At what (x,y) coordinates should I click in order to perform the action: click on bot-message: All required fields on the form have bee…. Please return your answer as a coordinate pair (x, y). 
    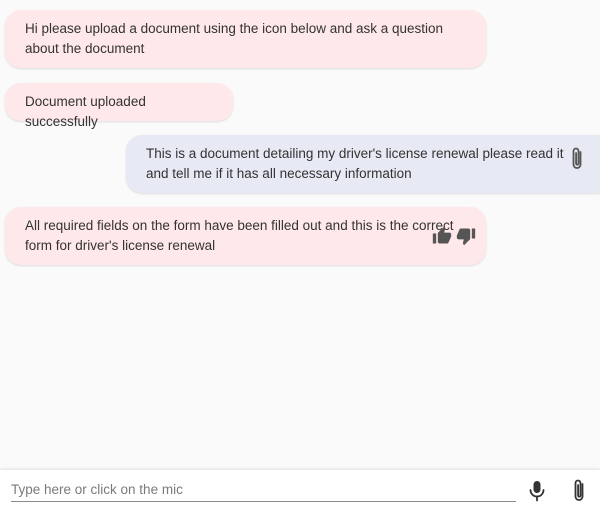
    Looking at the image, I should click on (245, 236).